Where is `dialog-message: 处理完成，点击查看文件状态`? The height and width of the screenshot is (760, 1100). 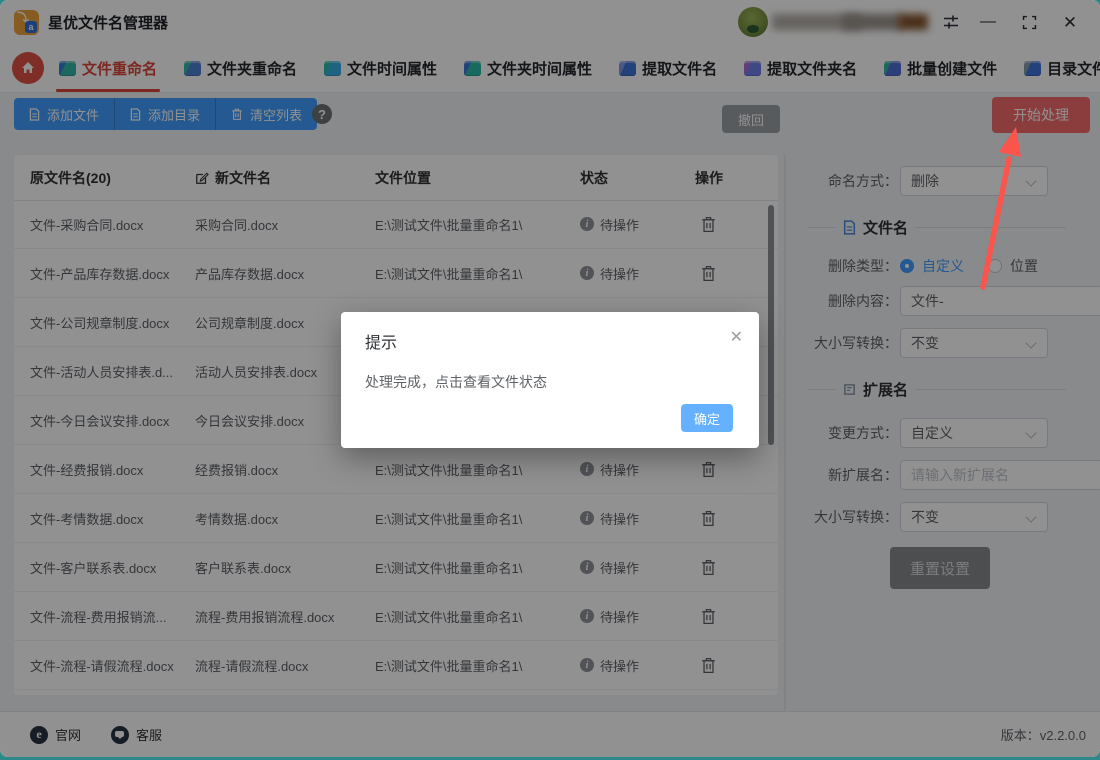 dialog-message: 处理完成，点击查看文件状态 is located at coordinates (456, 382).